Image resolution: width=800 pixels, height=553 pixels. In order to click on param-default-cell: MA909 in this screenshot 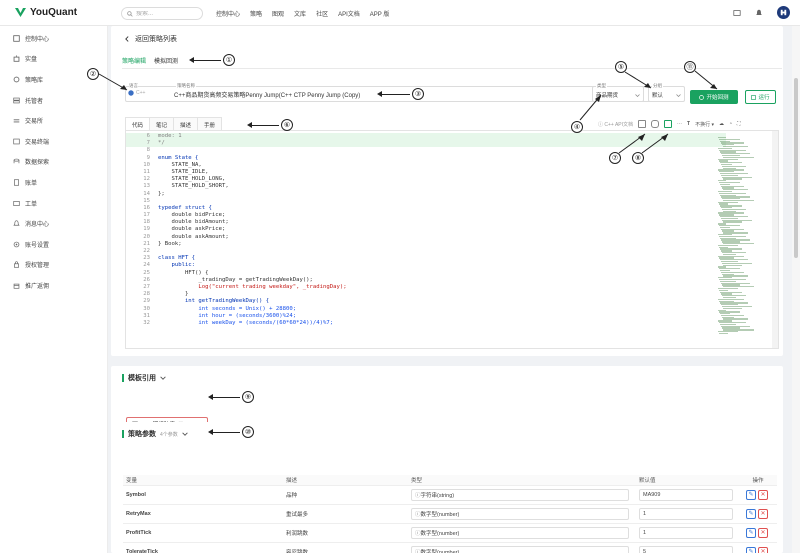, I will do `click(686, 495)`.